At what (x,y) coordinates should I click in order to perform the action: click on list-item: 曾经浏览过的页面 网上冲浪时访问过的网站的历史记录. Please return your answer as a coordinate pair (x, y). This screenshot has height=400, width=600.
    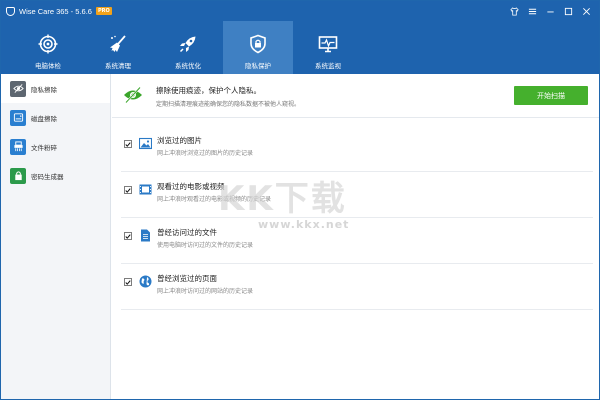
    Looking at the image, I should click on (357, 287).